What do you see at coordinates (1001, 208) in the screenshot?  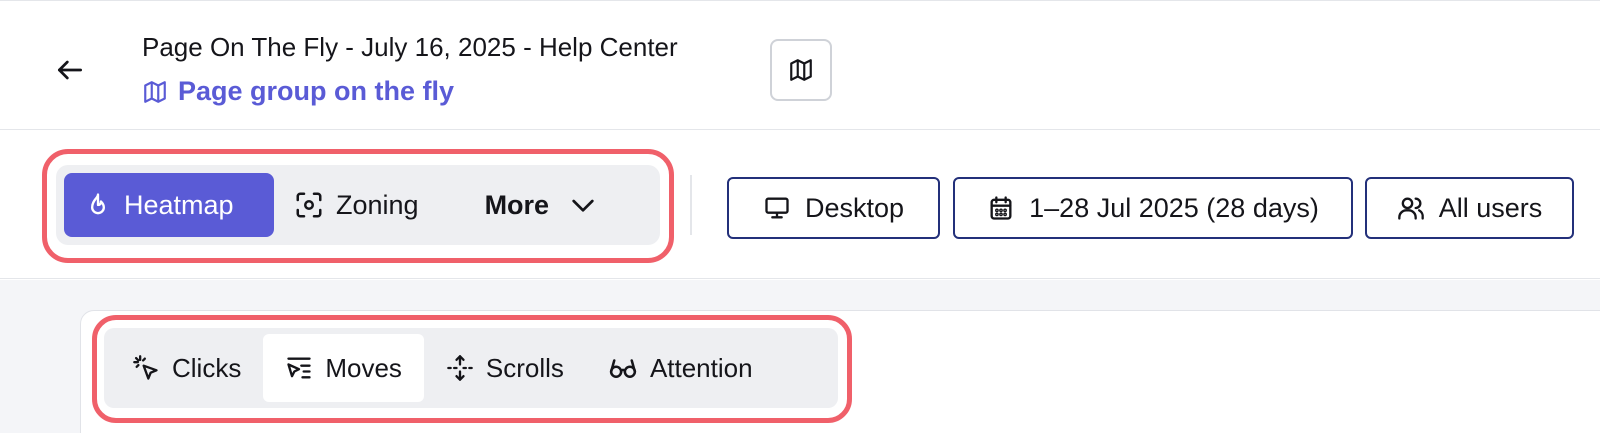 I see `calendar-icon` at bounding box center [1001, 208].